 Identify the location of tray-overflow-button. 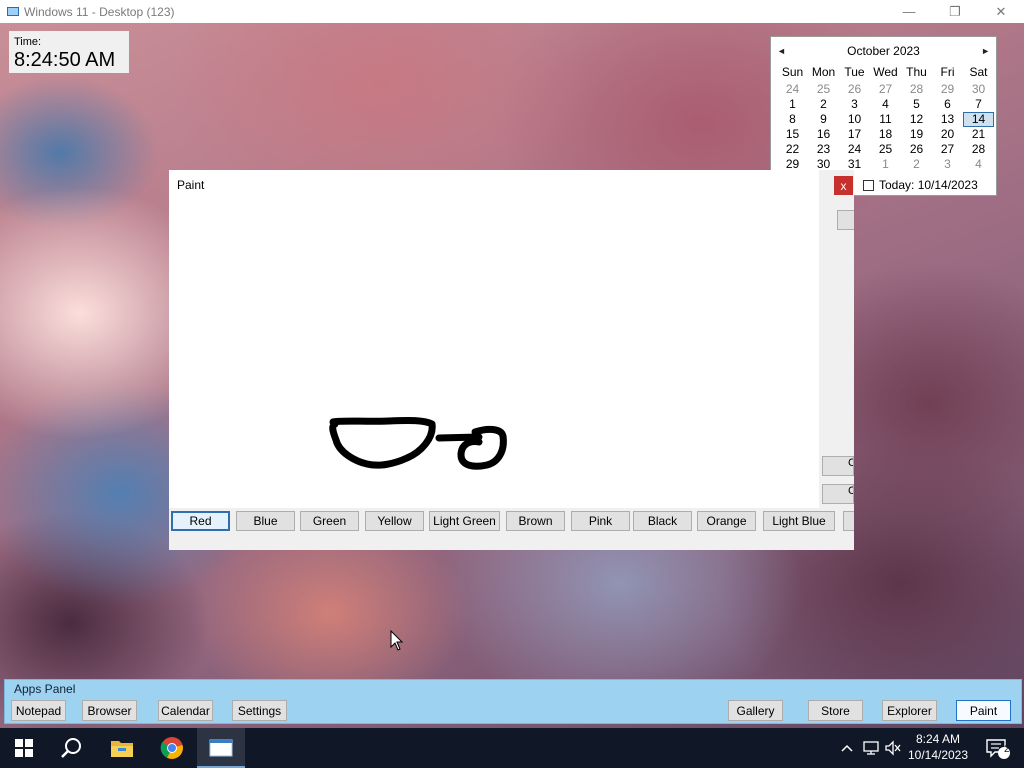
(847, 748).